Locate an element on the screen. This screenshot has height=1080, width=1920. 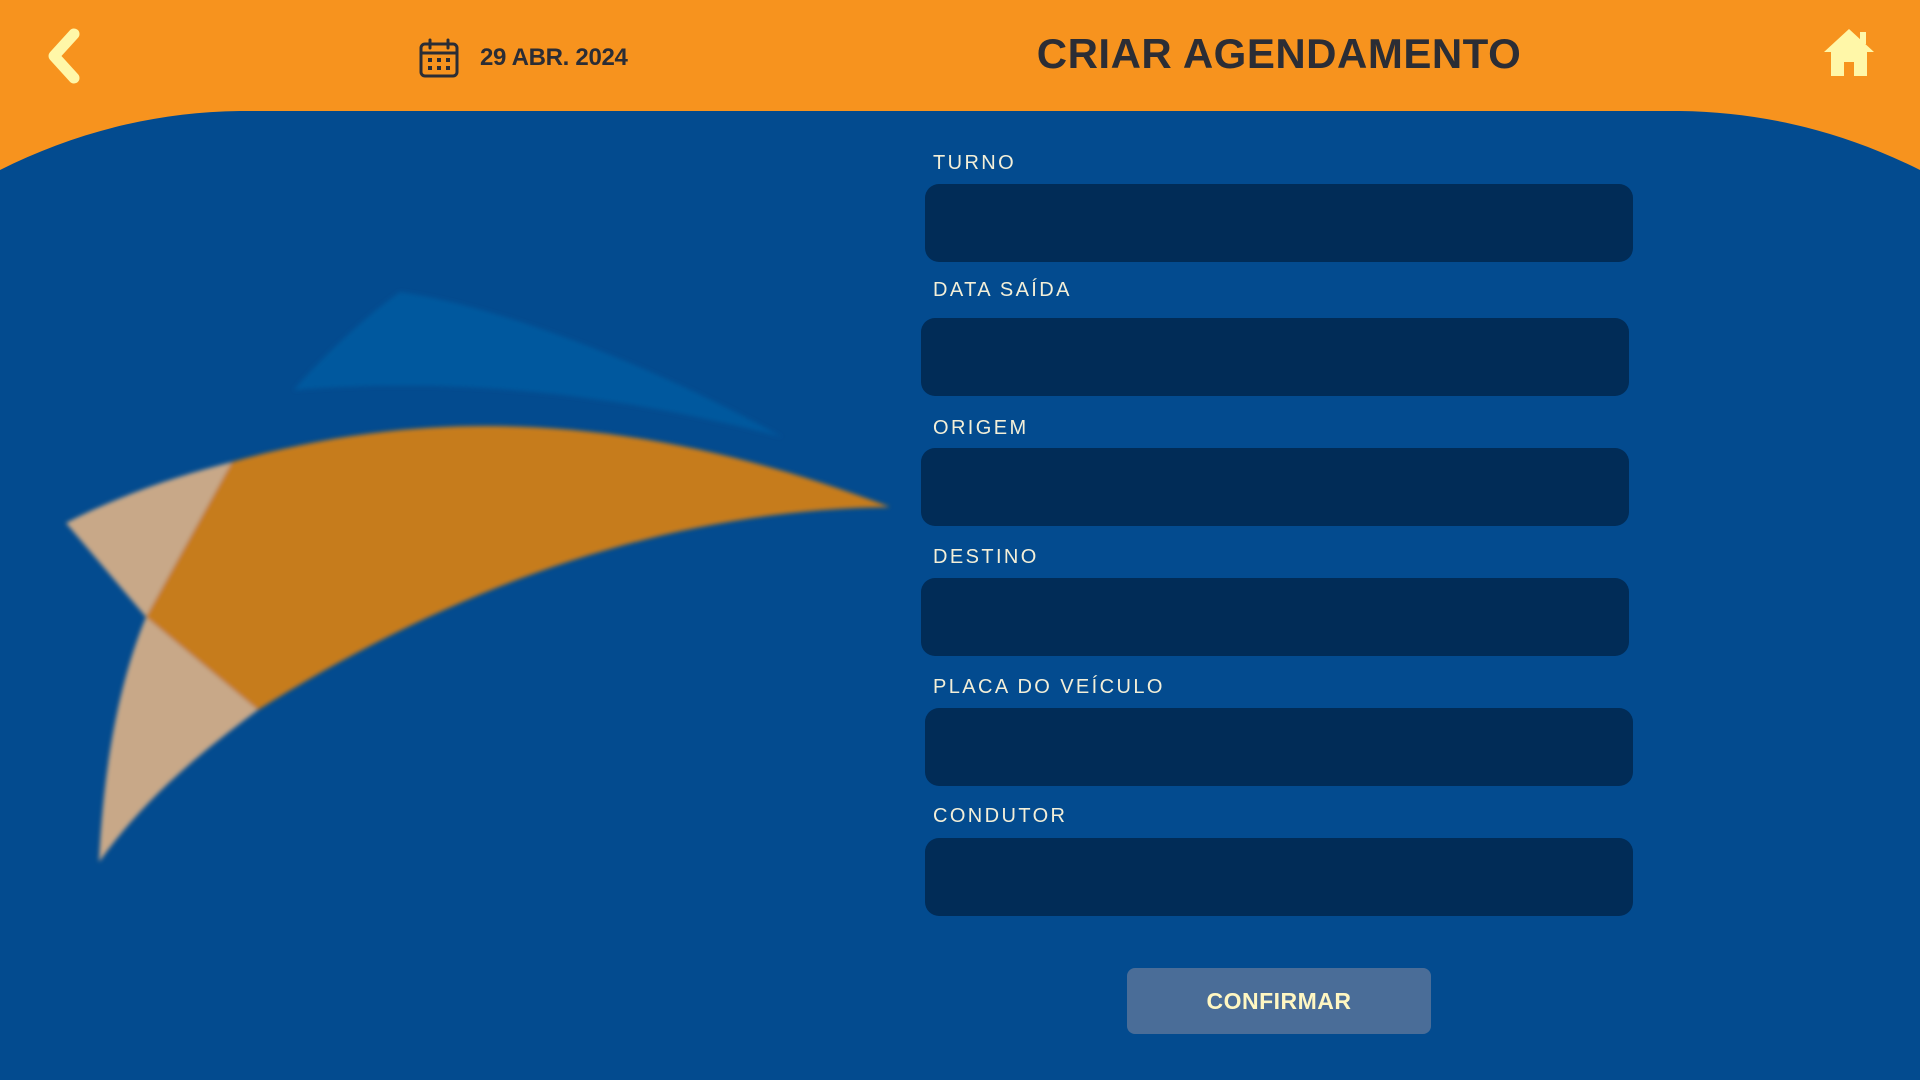
back-button is located at coordinates (65, 56).